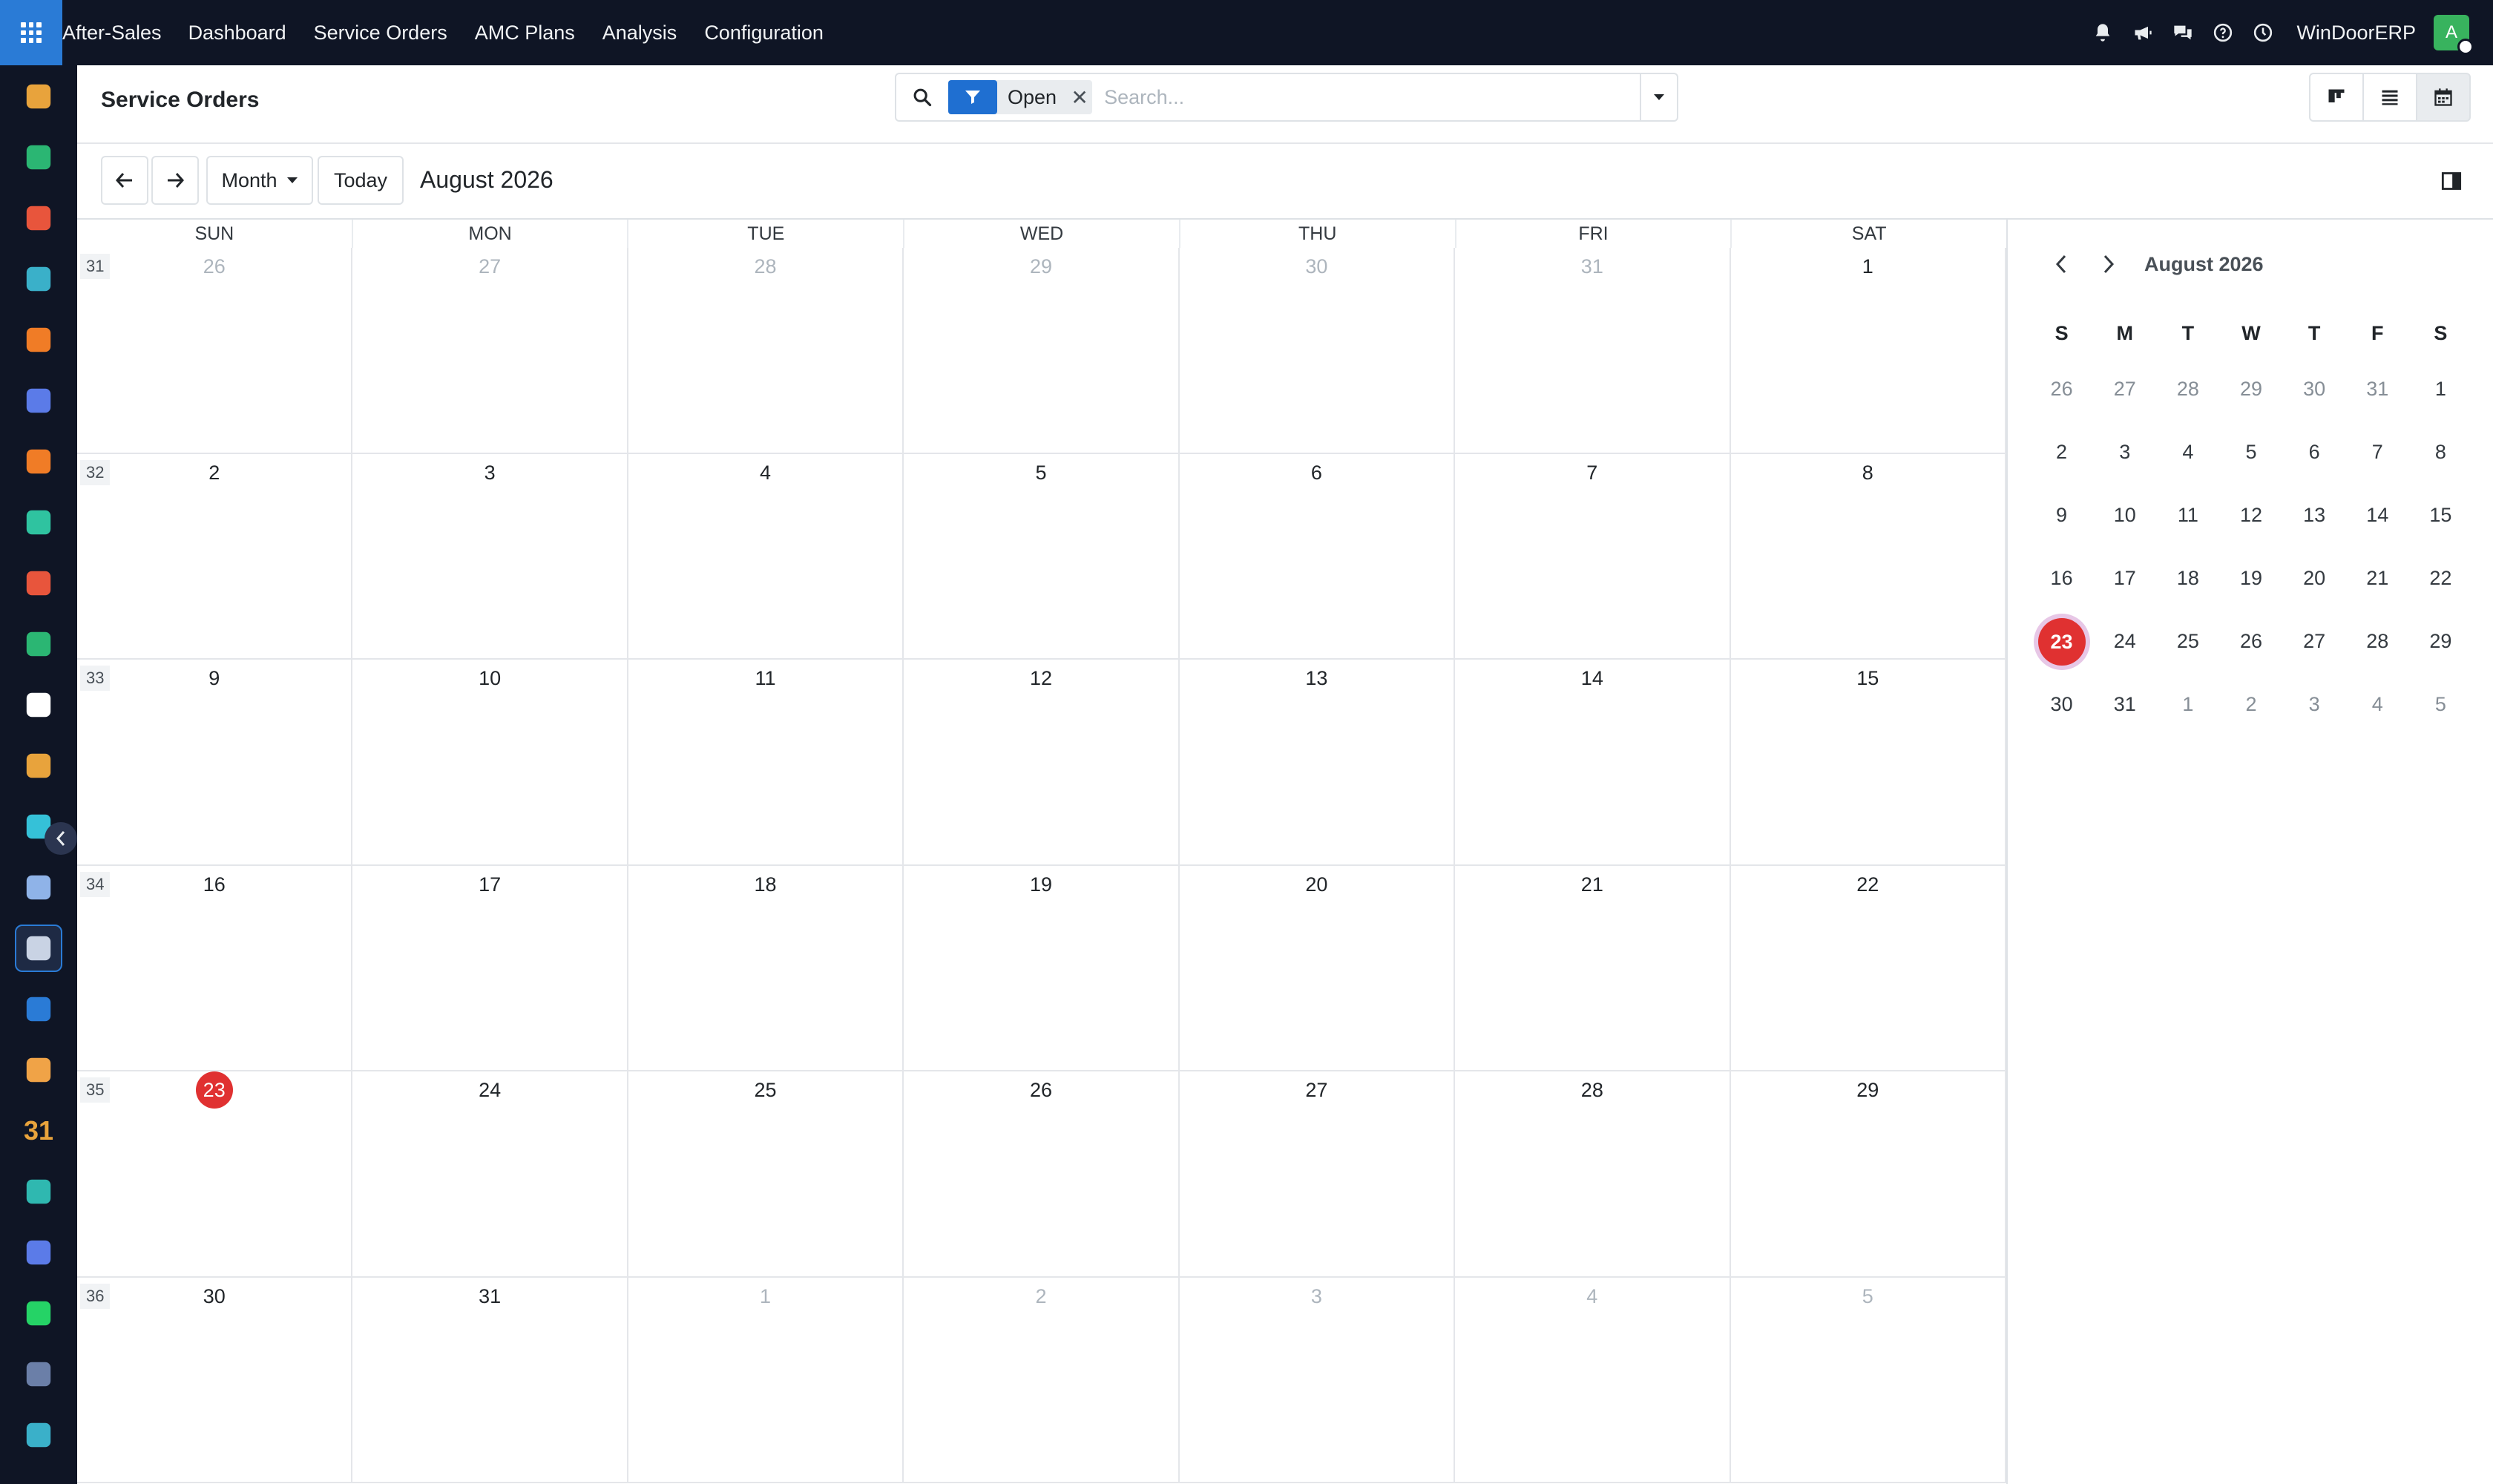 This screenshot has height=1484, width=2493. What do you see at coordinates (764, 33) in the screenshot?
I see `menu-configuration: Configuration` at bounding box center [764, 33].